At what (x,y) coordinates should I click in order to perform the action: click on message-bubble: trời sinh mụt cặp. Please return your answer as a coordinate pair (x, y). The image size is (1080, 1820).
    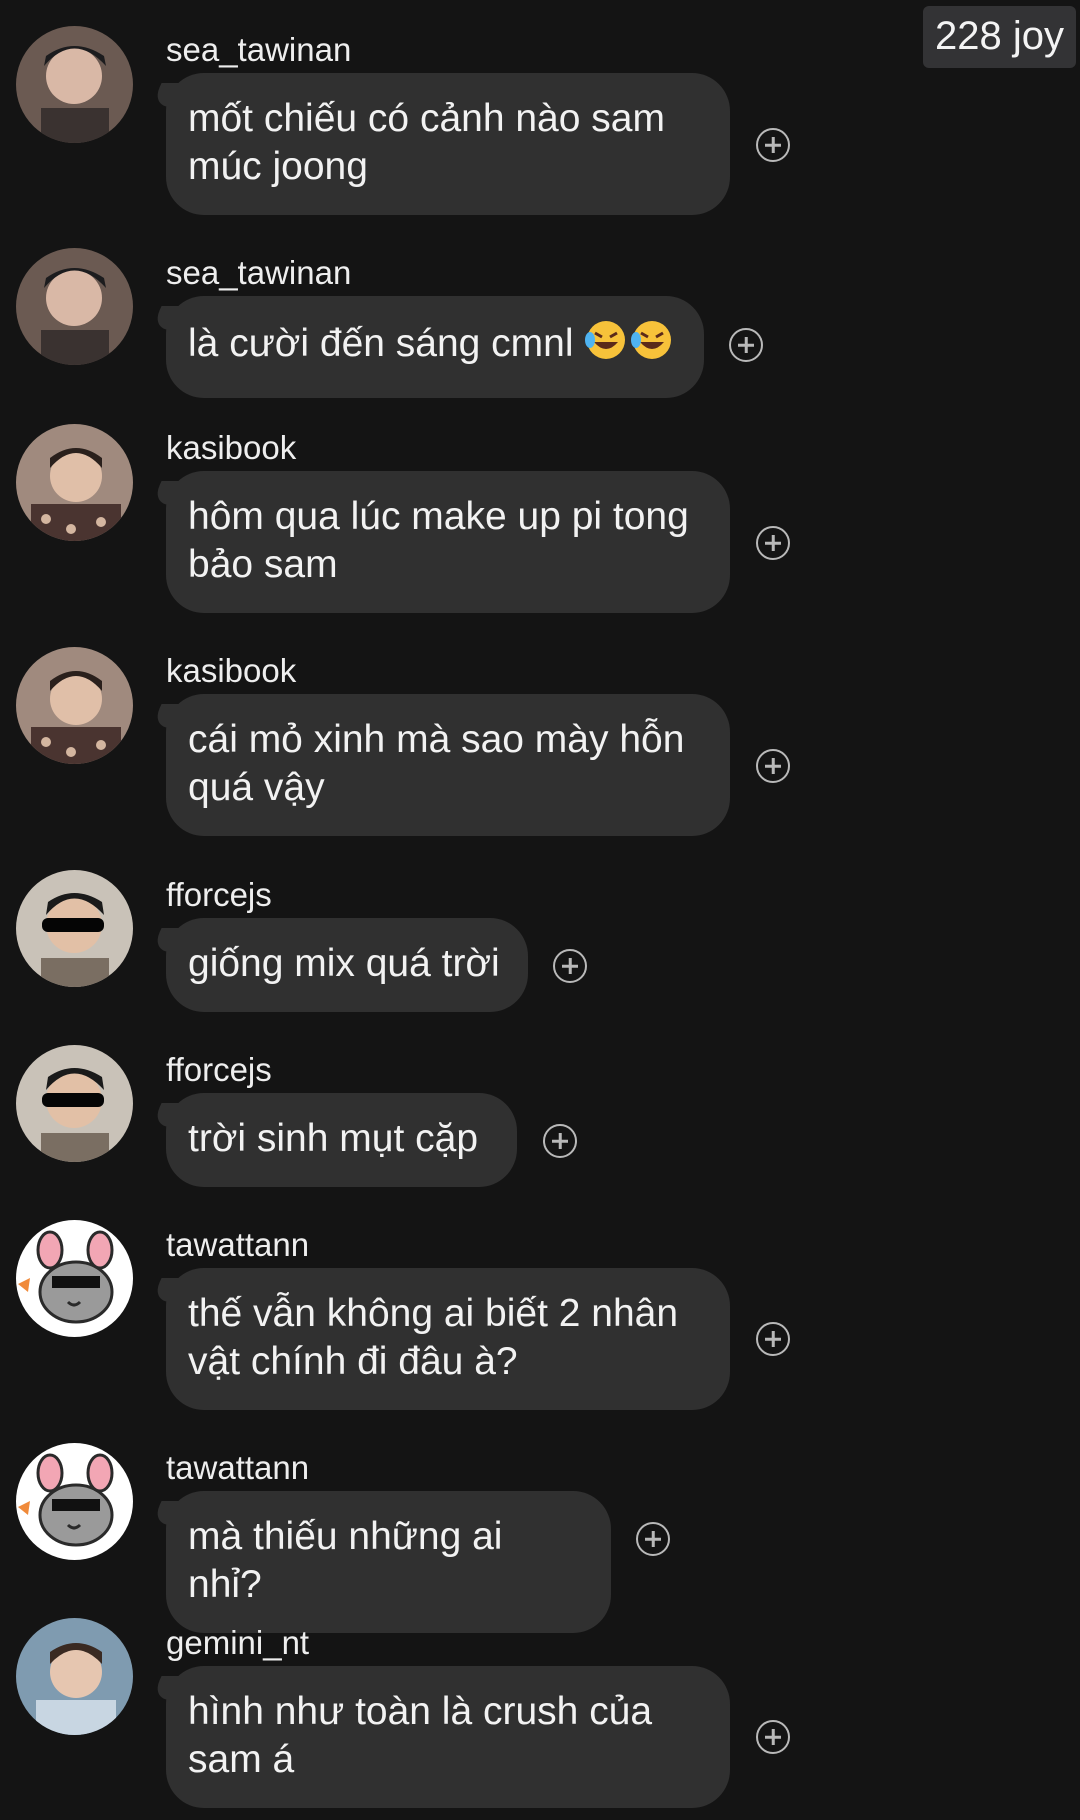
    Looking at the image, I should click on (341, 1140).